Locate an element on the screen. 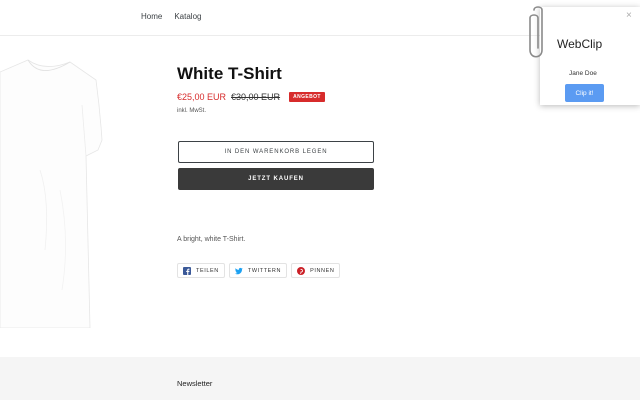  newsletter-heading: Newsletter is located at coordinates (195, 383).